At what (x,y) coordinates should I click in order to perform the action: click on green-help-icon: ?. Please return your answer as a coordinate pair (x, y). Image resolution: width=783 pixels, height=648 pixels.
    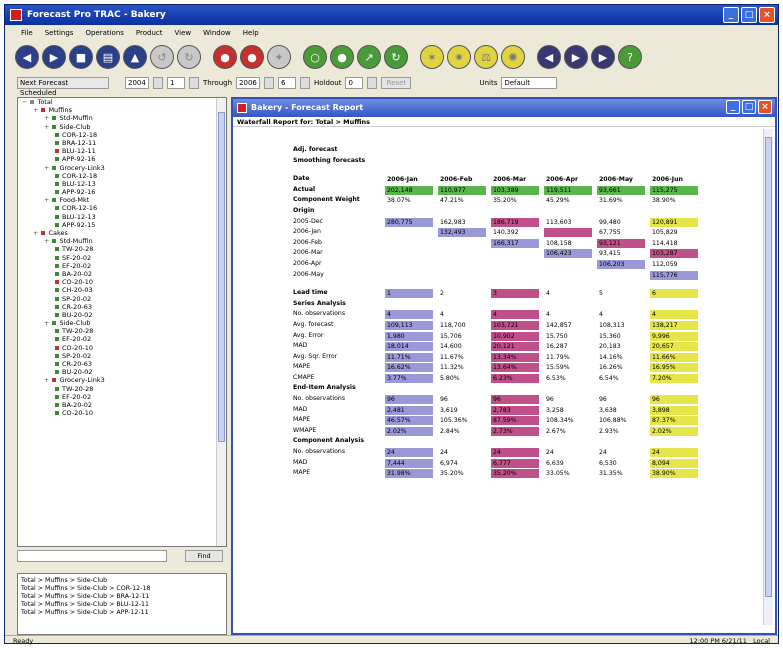
    Looking at the image, I should click on (630, 57).